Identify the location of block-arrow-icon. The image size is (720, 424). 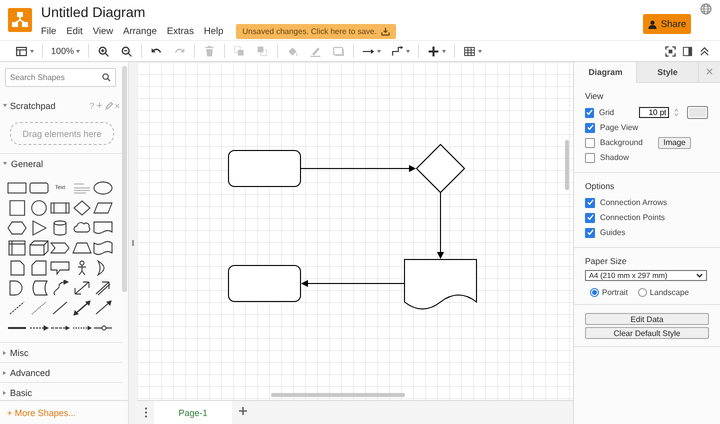
(103, 288).